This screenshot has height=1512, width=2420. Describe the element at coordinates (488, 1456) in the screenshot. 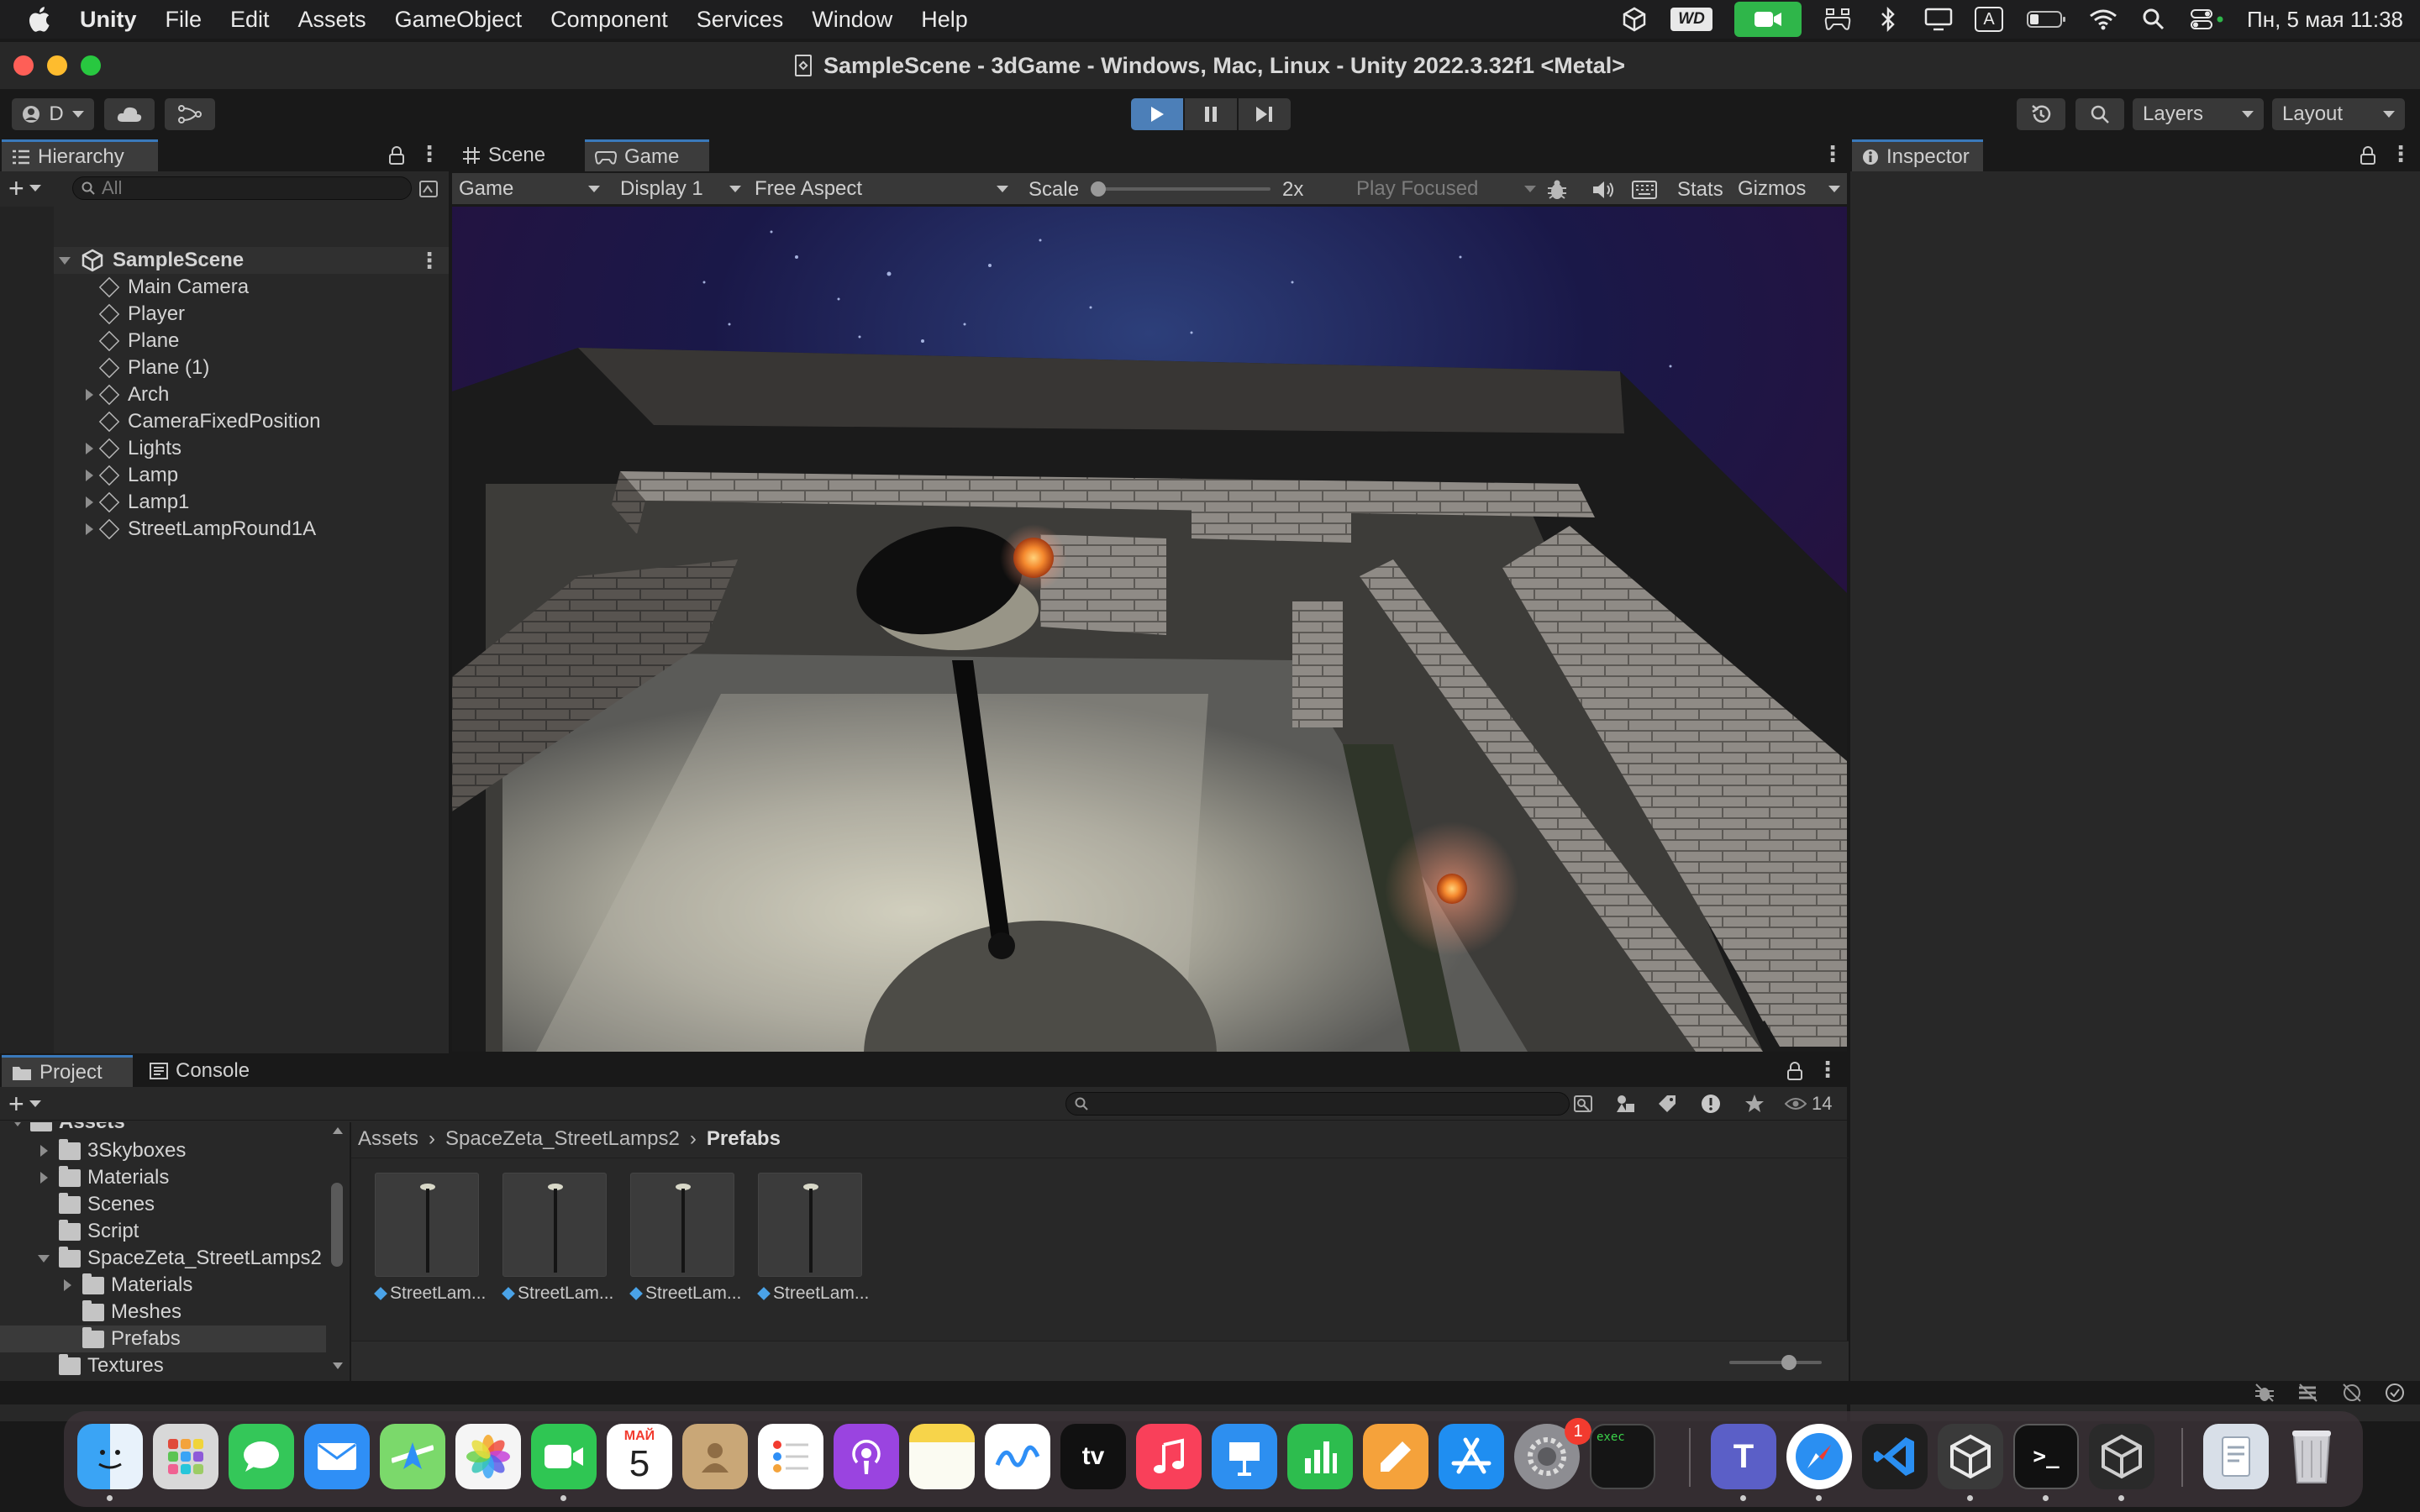

I see `photos-icon` at that location.